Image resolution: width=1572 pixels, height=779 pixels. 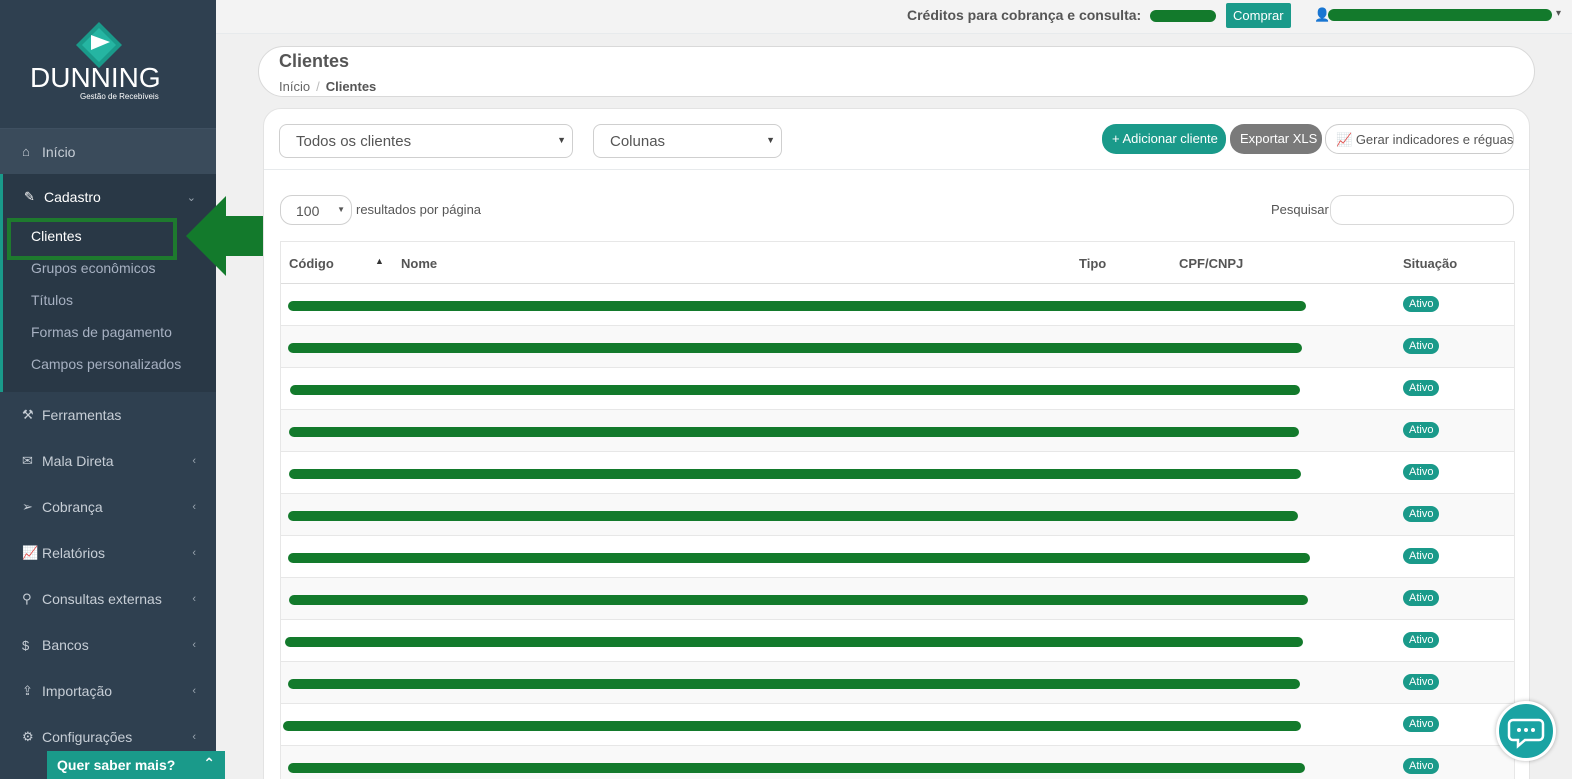 I want to click on col-nome: Nome, so click(x=419, y=263).